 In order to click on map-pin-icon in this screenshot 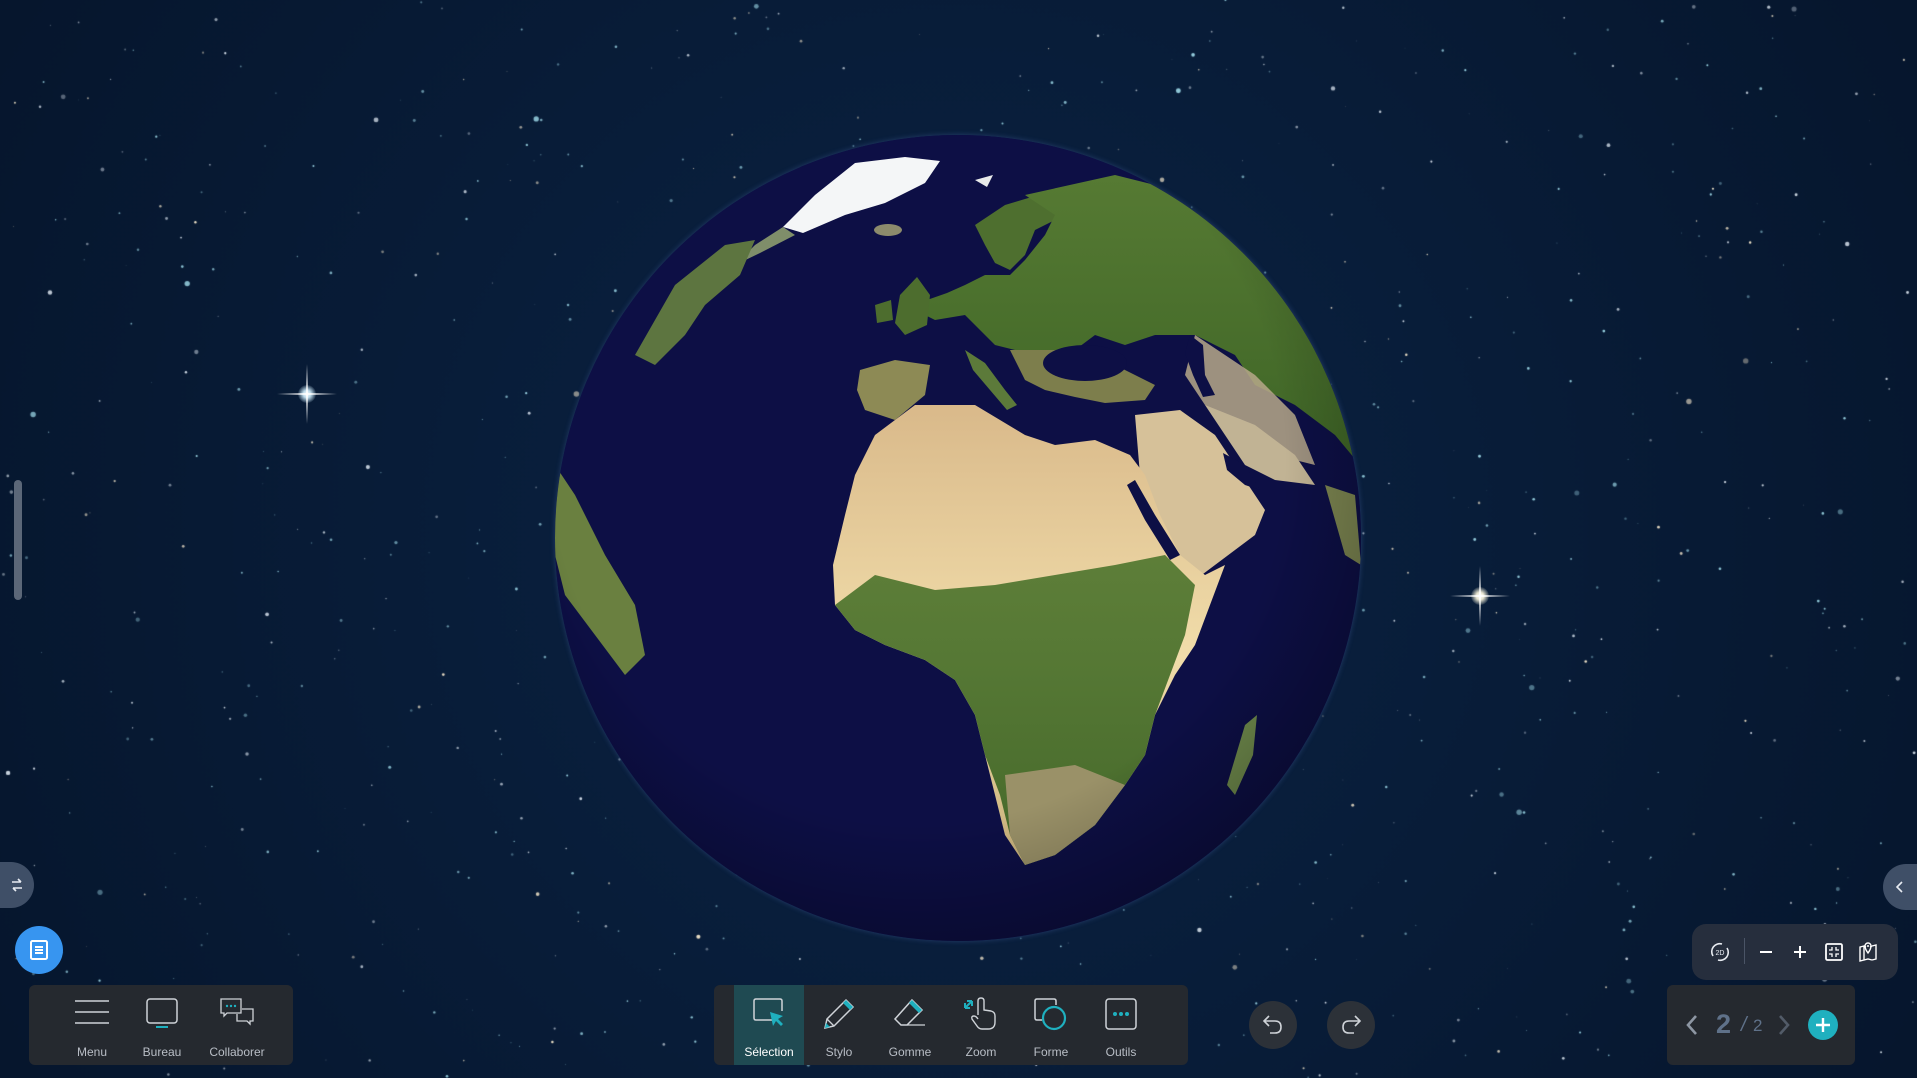, I will do `click(1868, 952)`.